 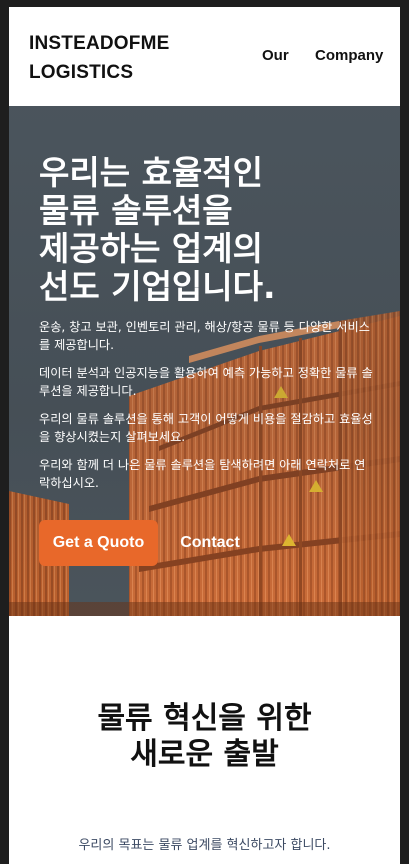 What do you see at coordinates (204, 845) in the screenshot?
I see `section-text: 우리의 목표는 물류 업계를 혁신하고자 합니다.` at bounding box center [204, 845].